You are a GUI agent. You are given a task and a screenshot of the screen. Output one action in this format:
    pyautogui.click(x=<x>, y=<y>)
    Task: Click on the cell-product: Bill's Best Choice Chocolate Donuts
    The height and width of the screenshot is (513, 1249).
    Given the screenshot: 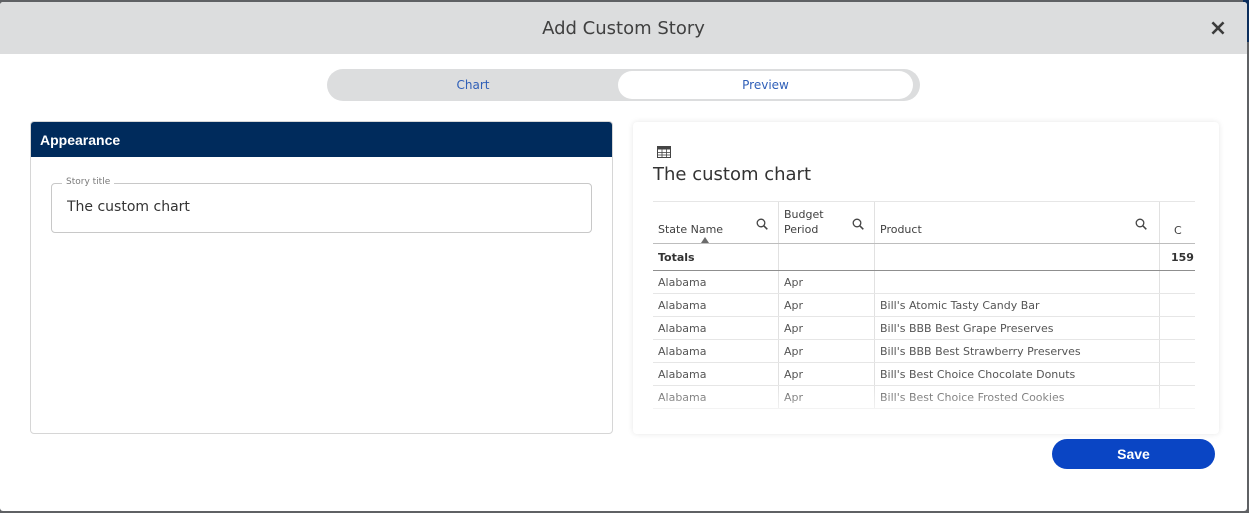 What is the action you would take?
    pyautogui.click(x=1016, y=374)
    